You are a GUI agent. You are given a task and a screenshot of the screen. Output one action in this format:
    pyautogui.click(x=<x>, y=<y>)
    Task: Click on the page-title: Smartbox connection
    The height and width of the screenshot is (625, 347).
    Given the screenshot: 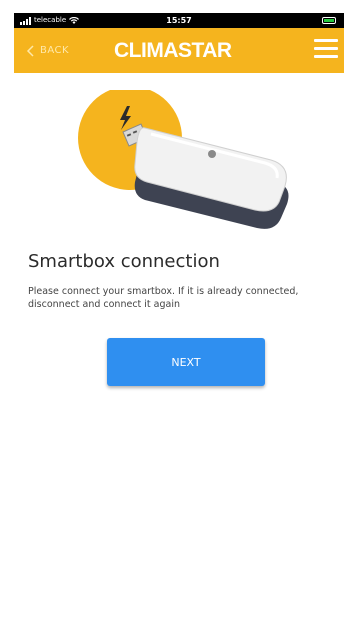 What is the action you would take?
    pyautogui.click(x=124, y=261)
    